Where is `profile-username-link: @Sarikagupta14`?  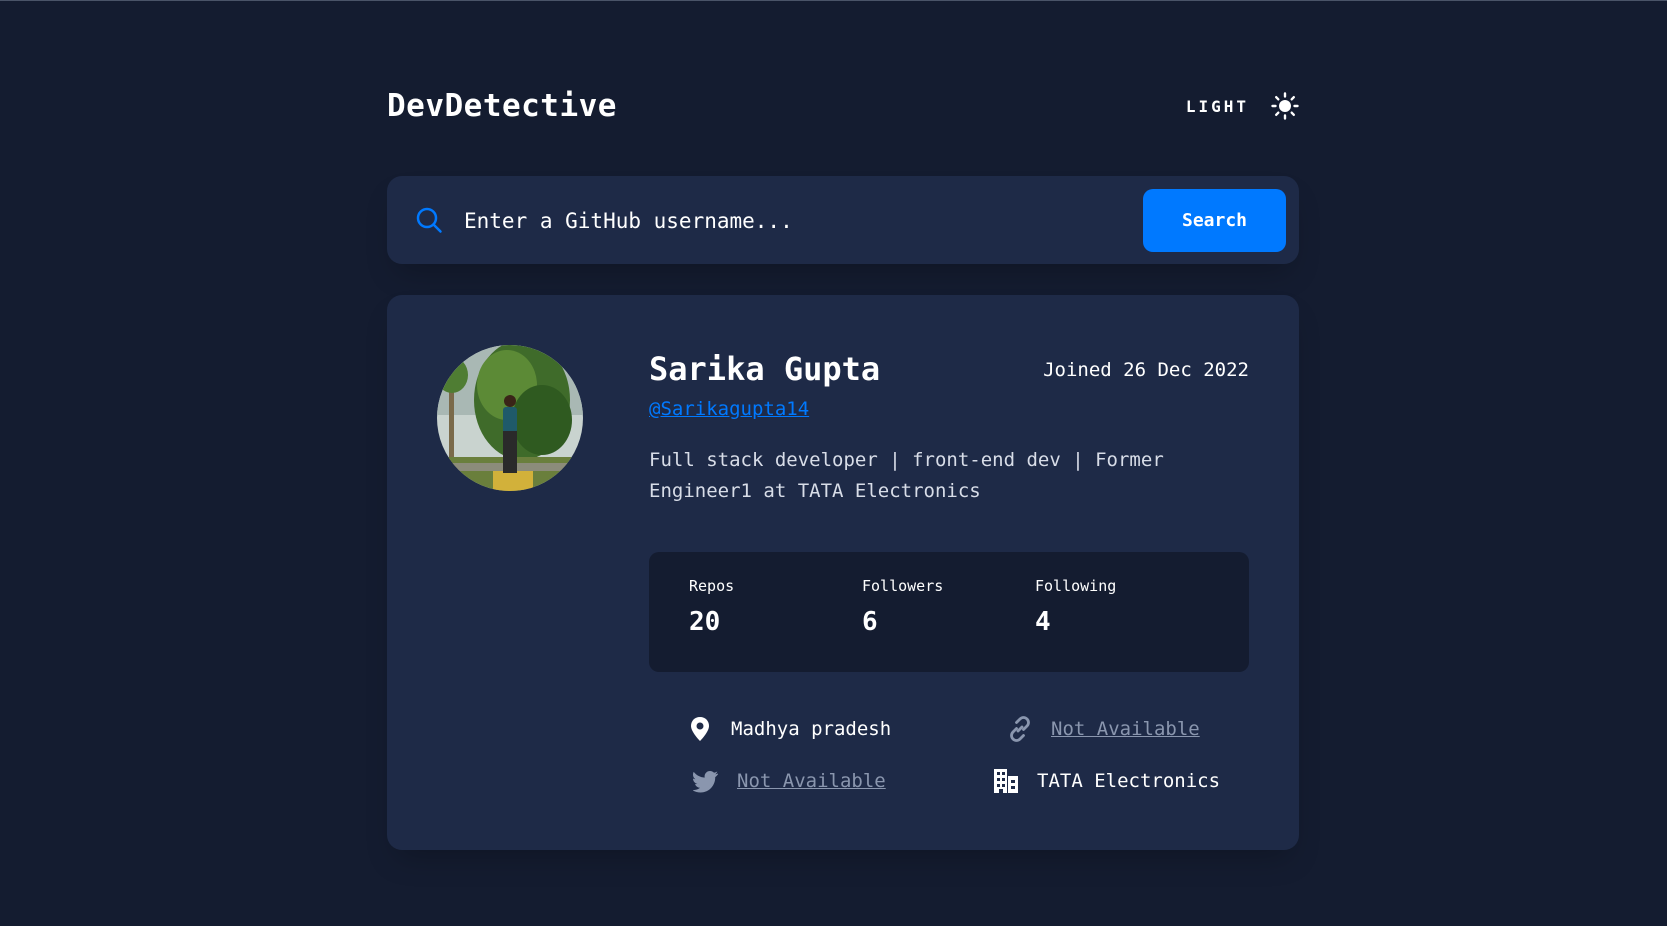
profile-username-link: @Sarikagupta14 is located at coordinates (729, 409).